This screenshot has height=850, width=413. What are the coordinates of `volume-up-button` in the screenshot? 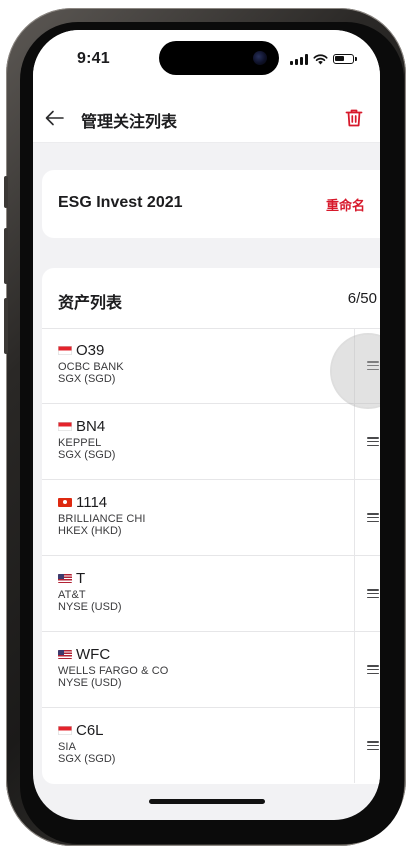 It's located at (6, 256).